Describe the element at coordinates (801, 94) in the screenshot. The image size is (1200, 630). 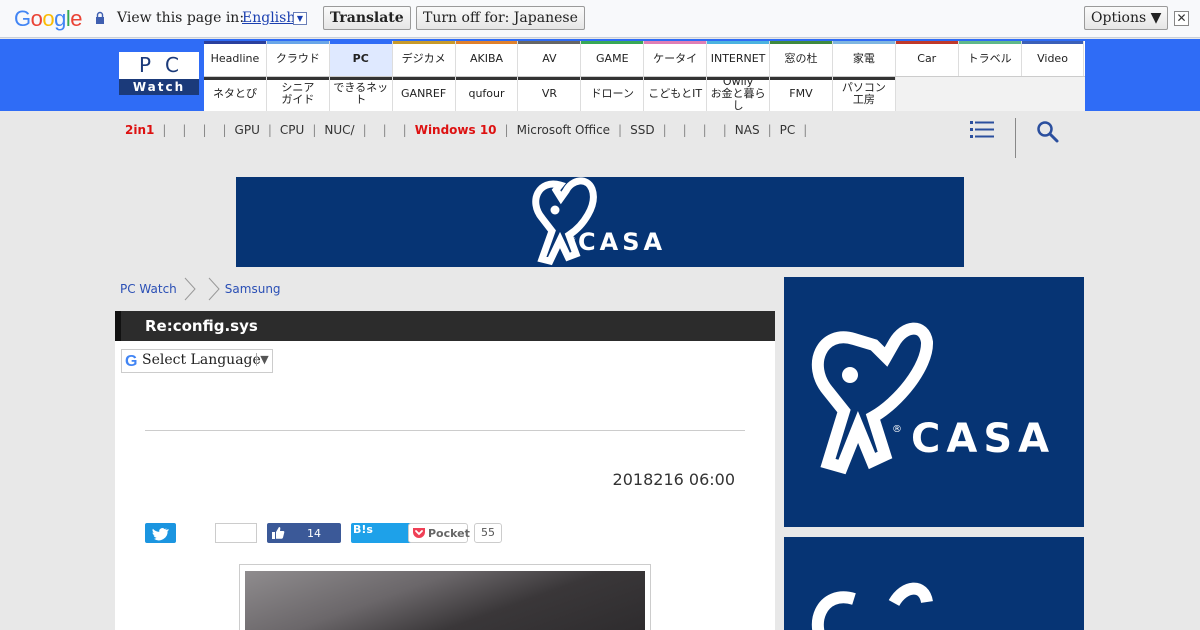
I see `nav-sub-item-9: FMV` at that location.